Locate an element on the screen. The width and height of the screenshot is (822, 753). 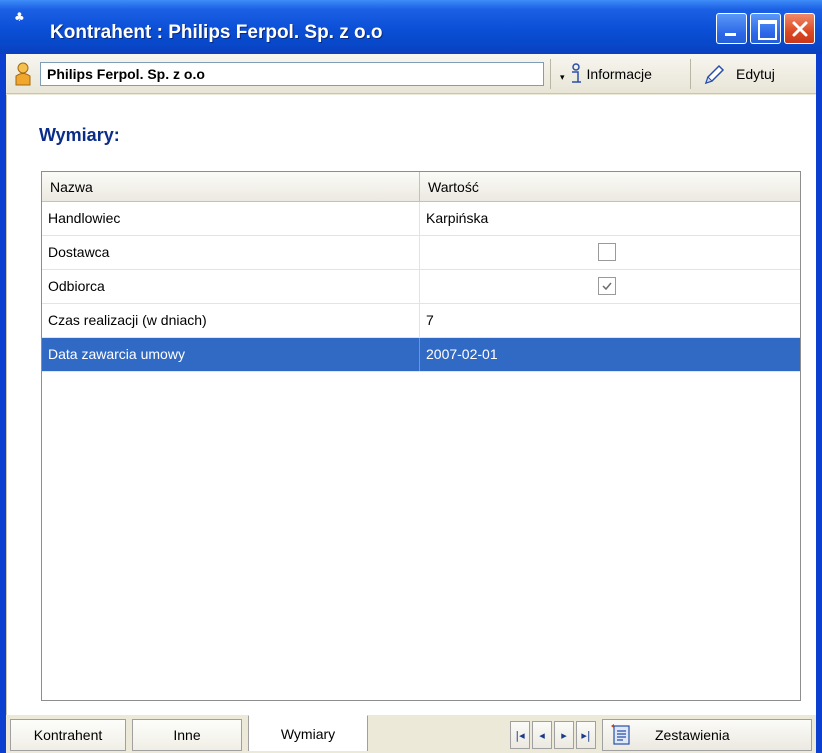
table-row: Handlowiec Karpińska is located at coordinates (421, 219).